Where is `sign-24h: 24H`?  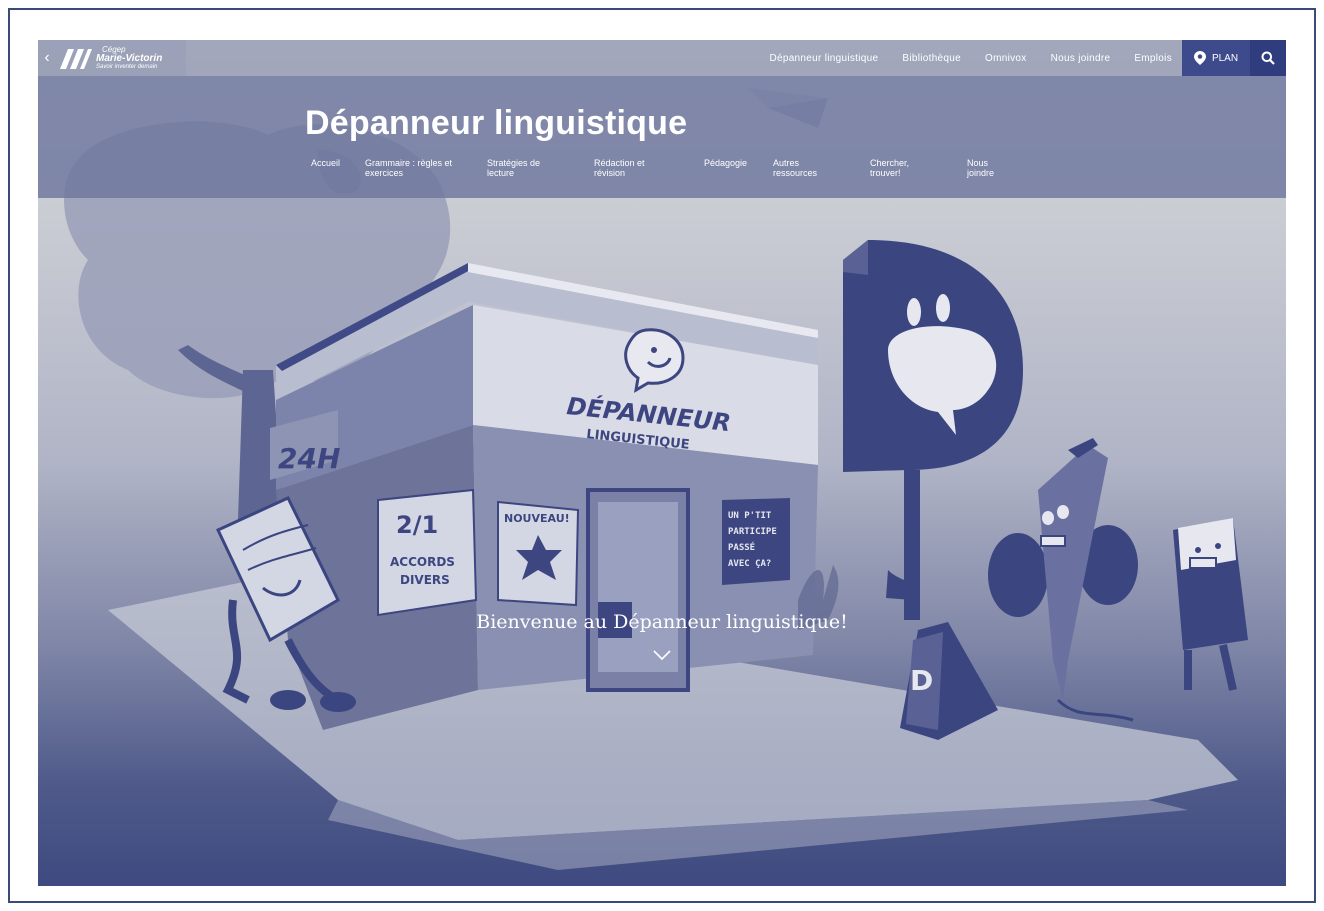
sign-24h: 24H is located at coordinates (309, 458).